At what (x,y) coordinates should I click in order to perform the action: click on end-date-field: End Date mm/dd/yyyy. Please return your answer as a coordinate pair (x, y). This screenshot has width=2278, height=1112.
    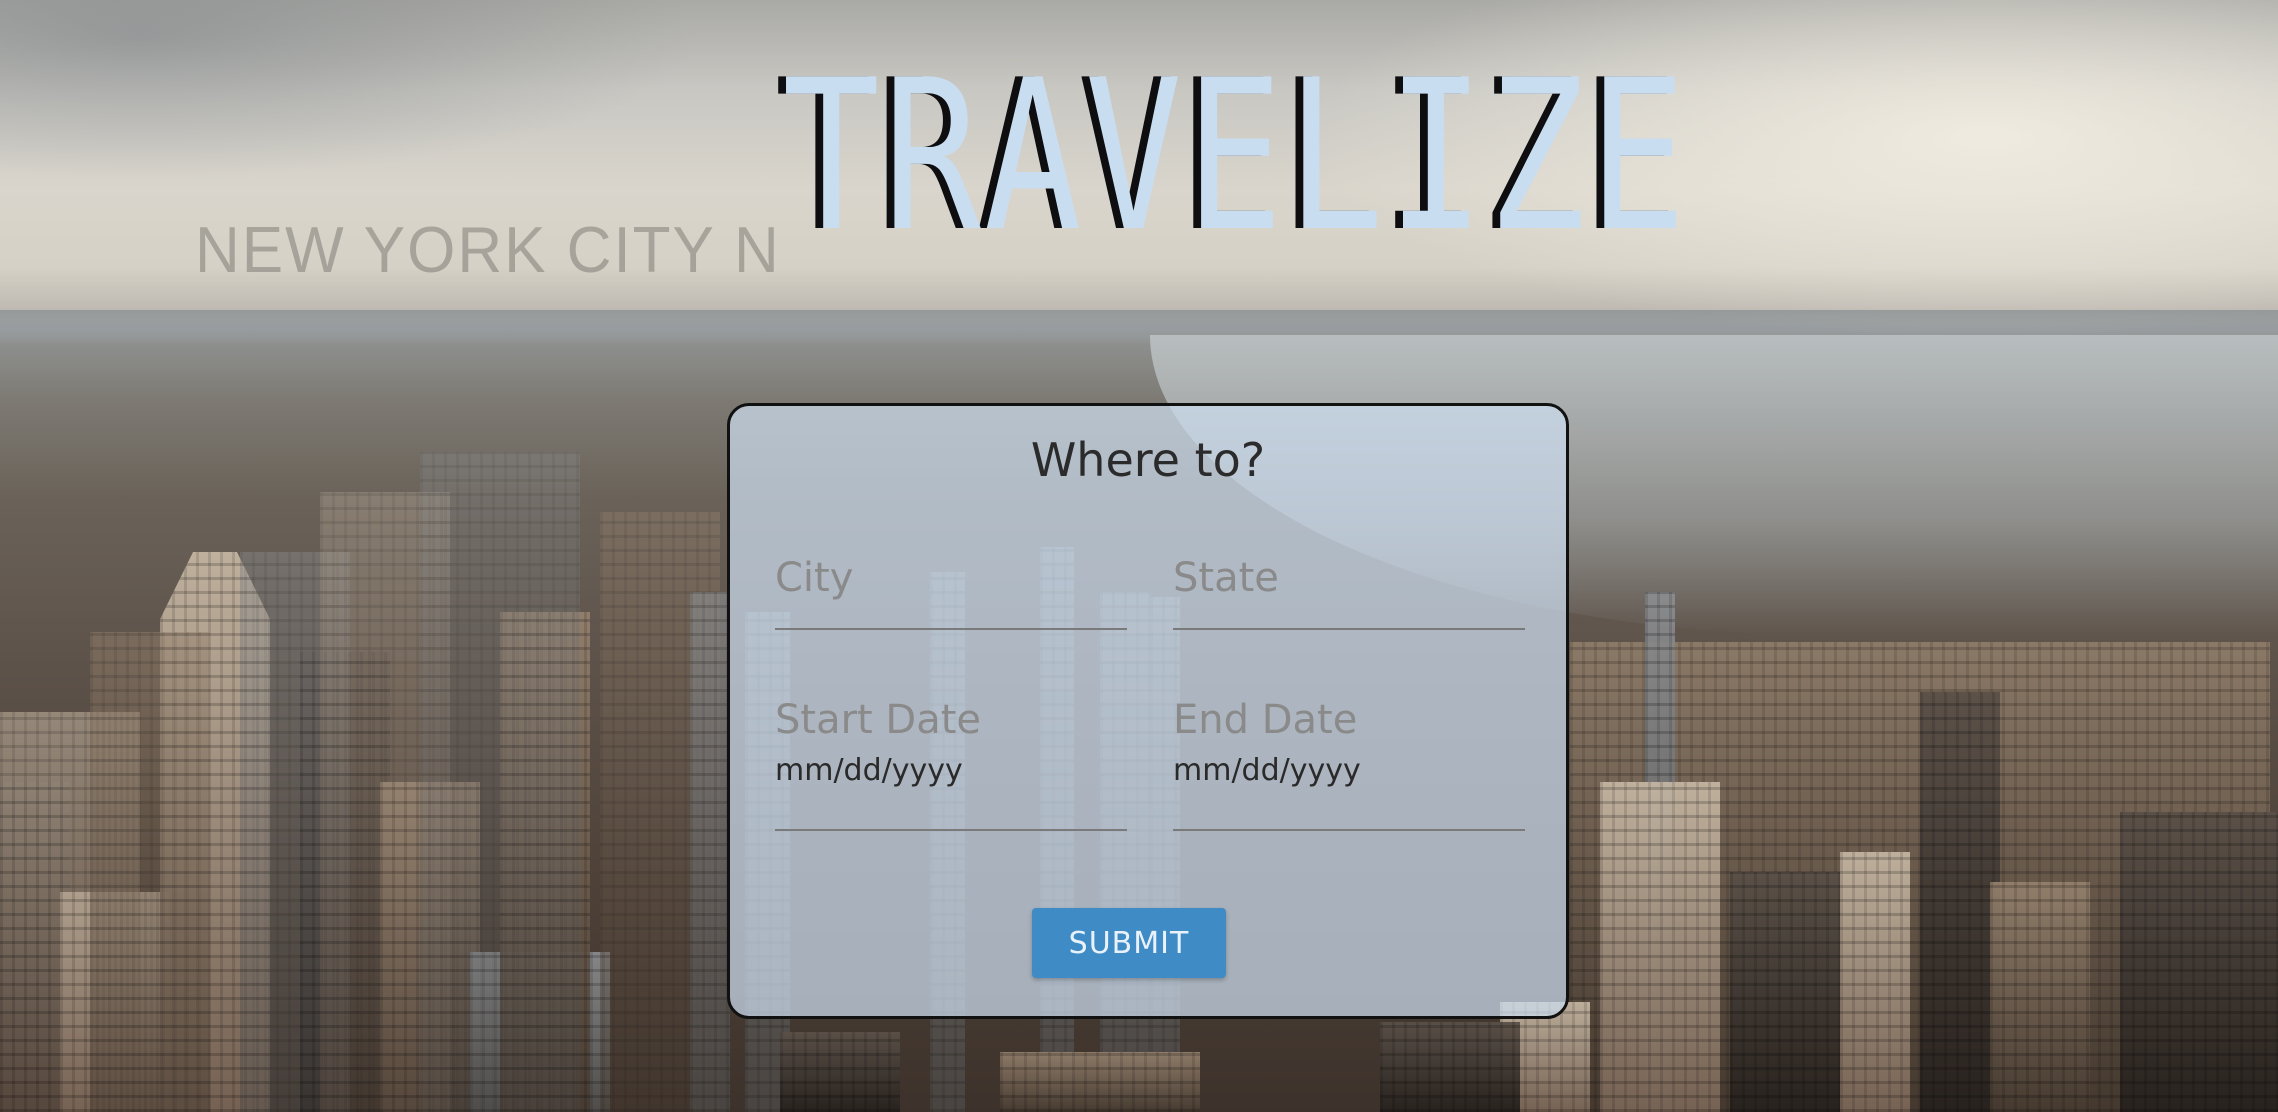
    Looking at the image, I should click on (1349, 766).